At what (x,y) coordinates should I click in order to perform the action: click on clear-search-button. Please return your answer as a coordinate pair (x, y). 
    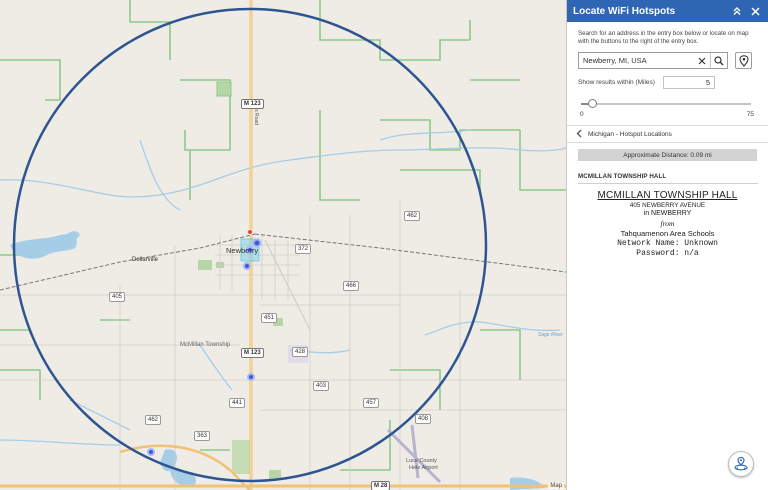
    Looking at the image, I should click on (701, 60).